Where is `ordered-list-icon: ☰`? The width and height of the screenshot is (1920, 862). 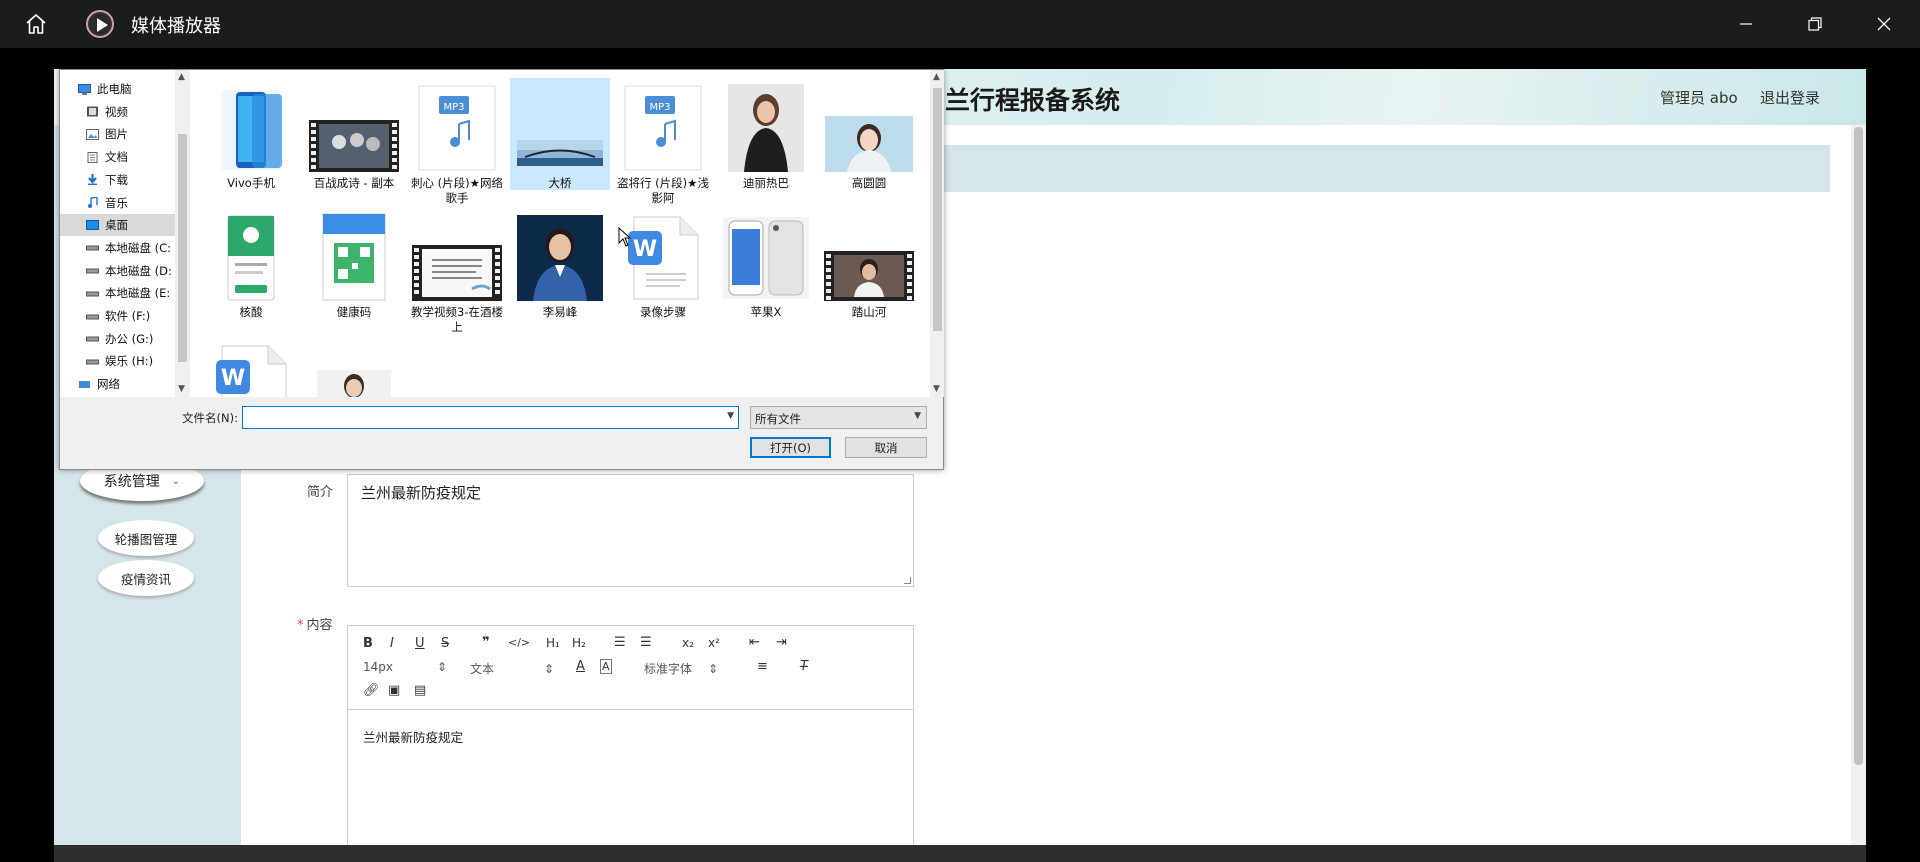
ordered-list-icon: ☰ is located at coordinates (620, 642).